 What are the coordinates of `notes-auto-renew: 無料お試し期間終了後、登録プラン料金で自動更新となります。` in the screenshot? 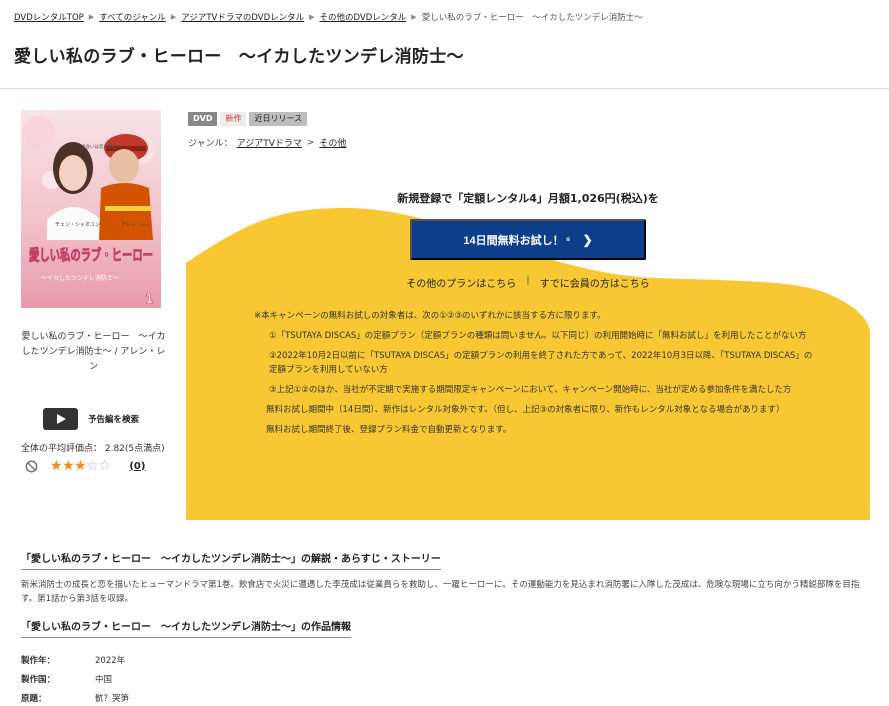 It's located at (389, 430).